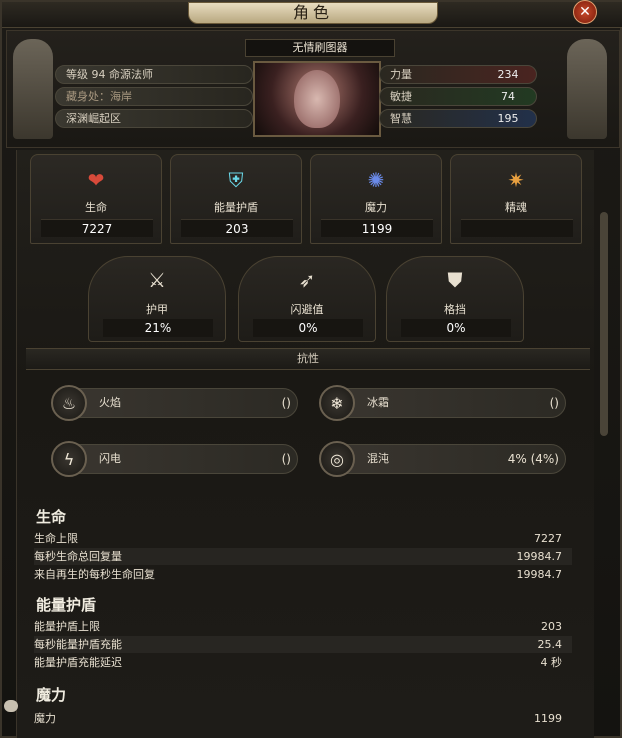  I want to click on evasion-icon: ➶, so click(307, 280).